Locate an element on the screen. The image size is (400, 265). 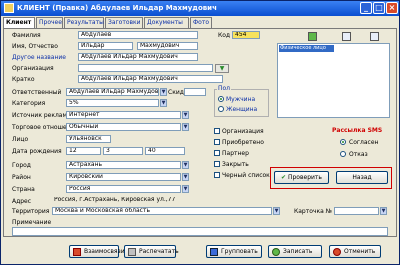
group-button: Групповать is located at coordinates (234, 251).